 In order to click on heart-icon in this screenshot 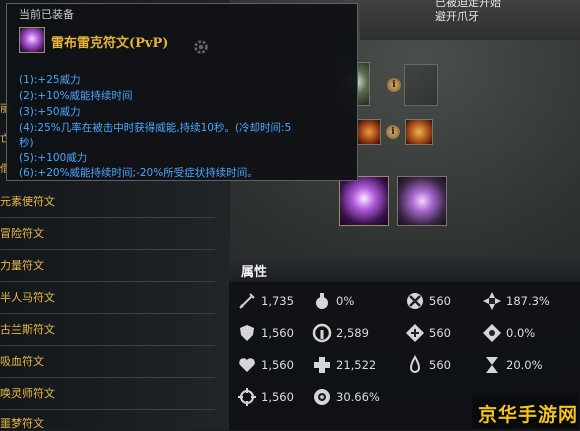, I will do `click(247, 365)`.